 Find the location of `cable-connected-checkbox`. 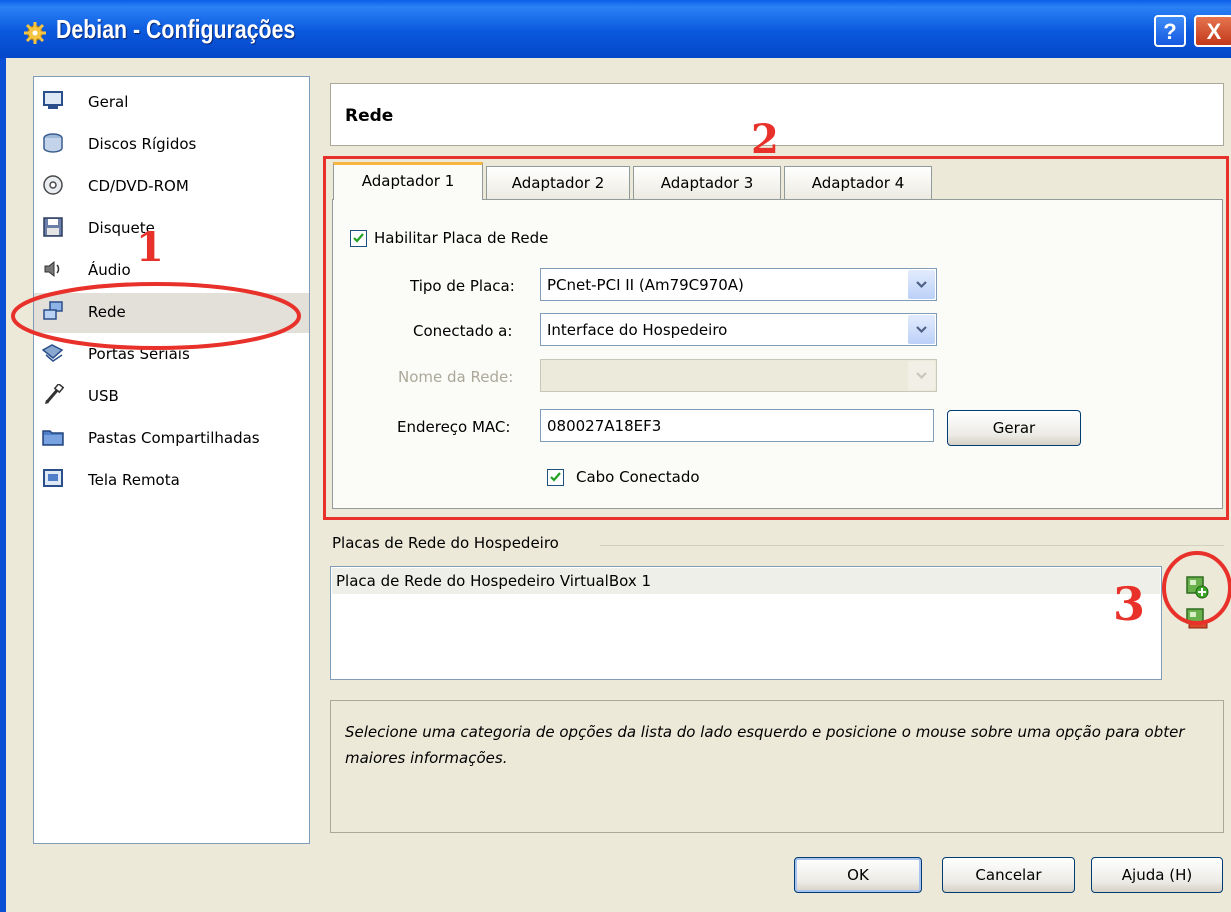

cable-connected-checkbox is located at coordinates (555, 477).